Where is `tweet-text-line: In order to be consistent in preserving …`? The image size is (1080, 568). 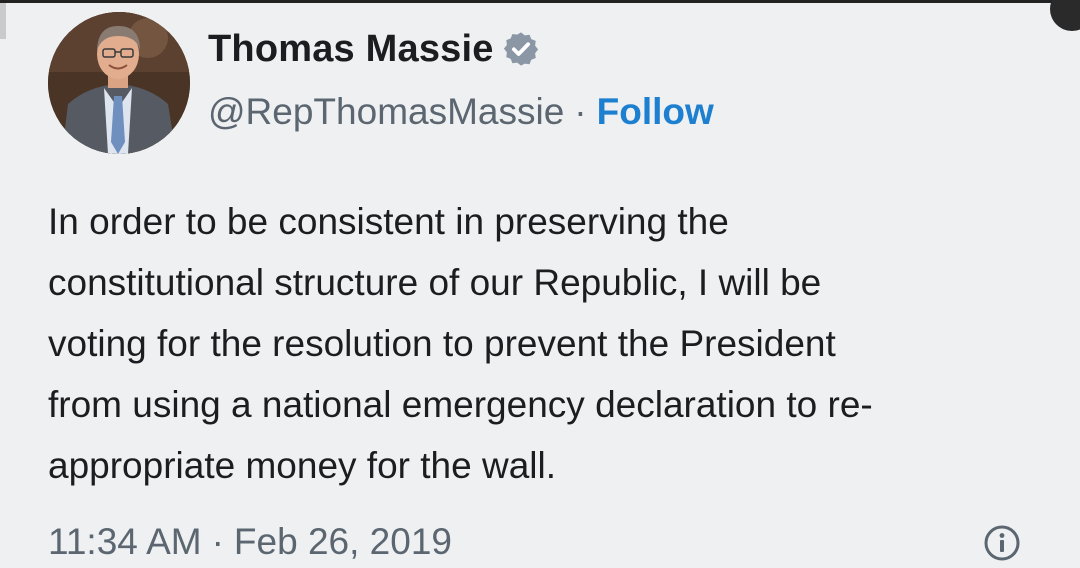 tweet-text-line: In order to be consistent in preserving … is located at coordinates (388, 221).